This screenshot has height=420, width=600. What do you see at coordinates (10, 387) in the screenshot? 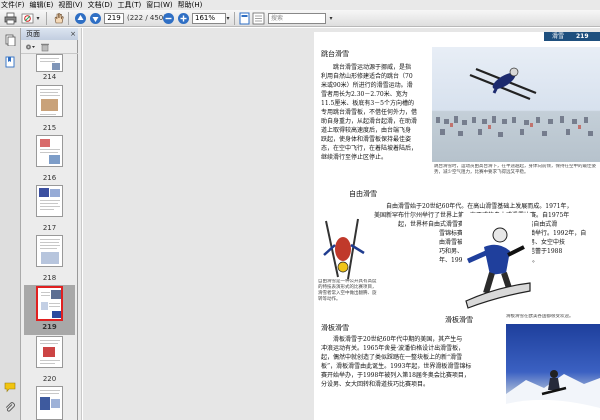
I see `comments-icon` at bounding box center [10, 387].